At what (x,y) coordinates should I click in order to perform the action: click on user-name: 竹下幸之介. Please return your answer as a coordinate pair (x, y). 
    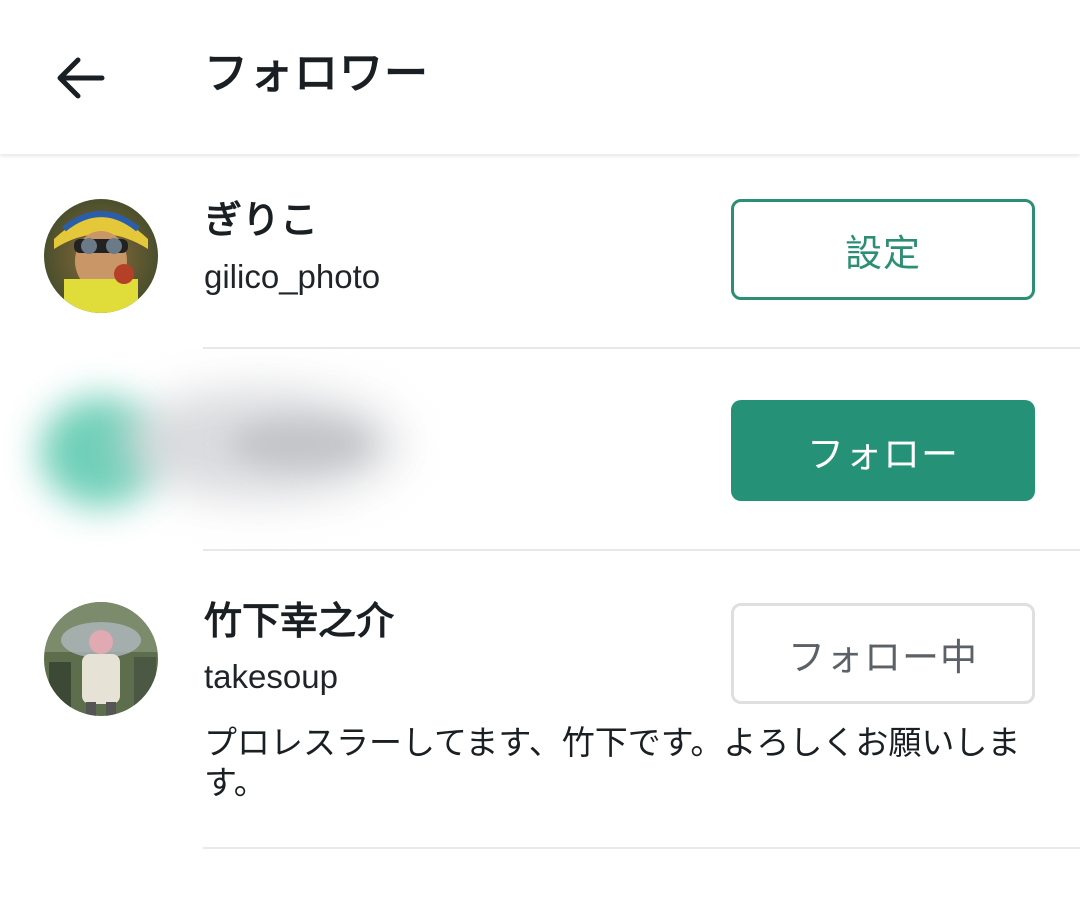
    Looking at the image, I should click on (299, 621).